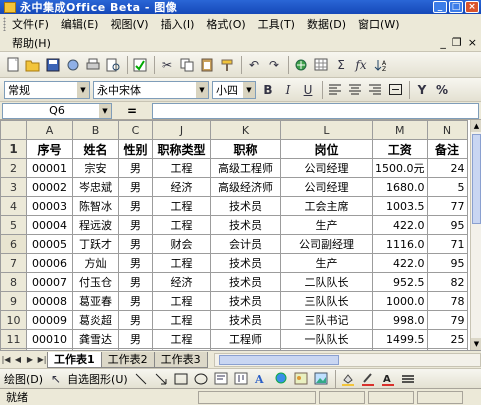 Image resolution: width=481 pixels, height=405 pixels. Describe the element at coordinates (400, 320) in the screenshot. I see `cell: 998.0` at that location.